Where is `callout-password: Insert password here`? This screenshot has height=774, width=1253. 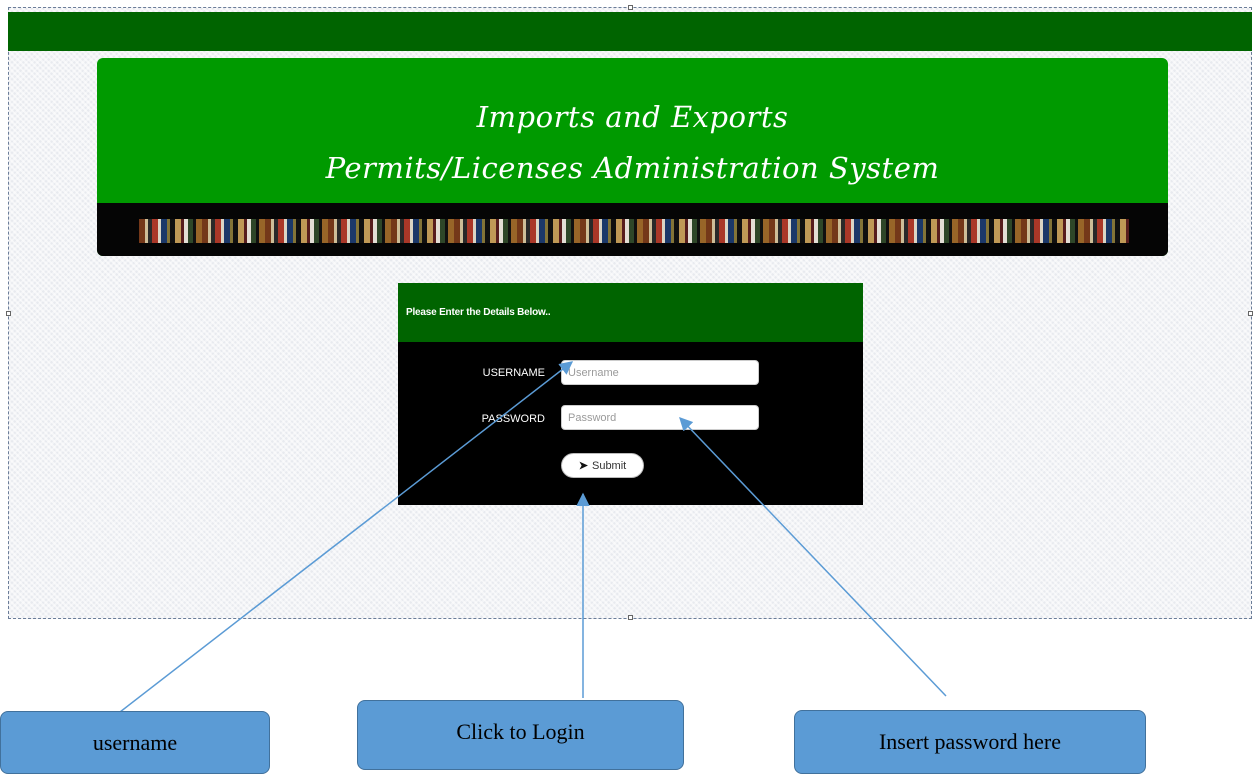
callout-password: Insert password here is located at coordinates (970, 742).